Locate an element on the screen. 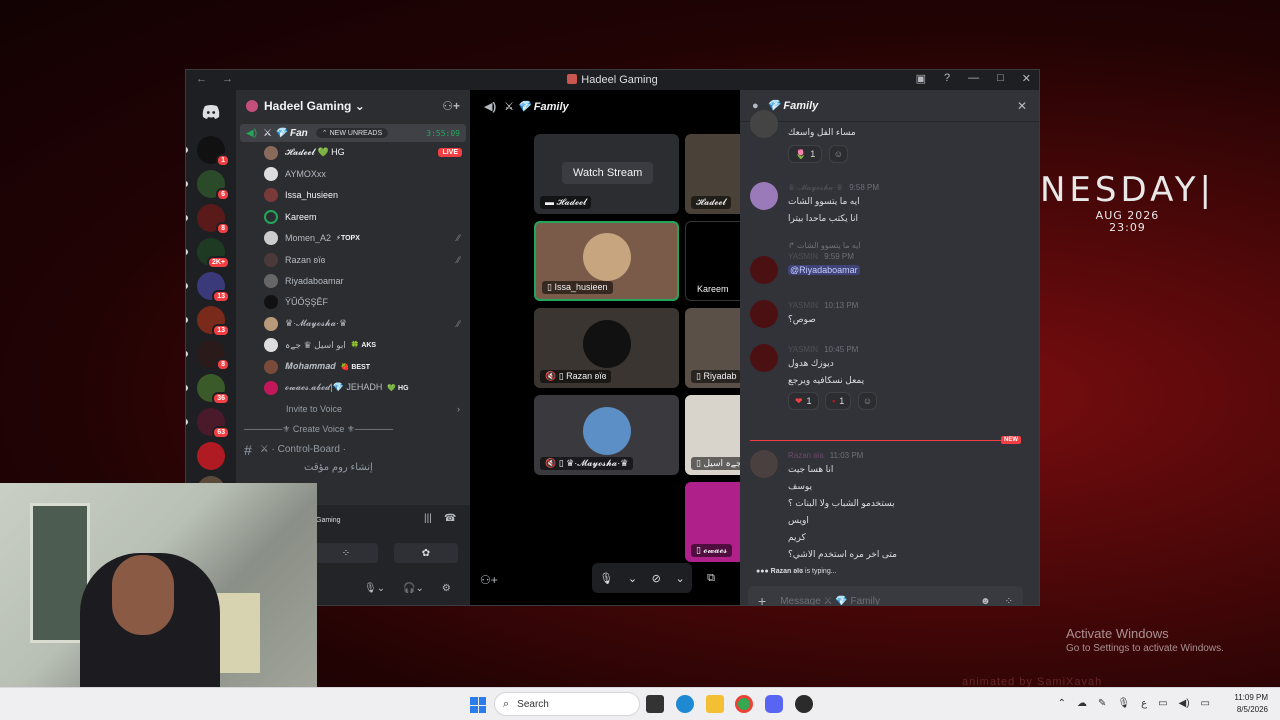 The image size is (1280, 720). pen-icon: ✎ is located at coordinates (1102, 703).